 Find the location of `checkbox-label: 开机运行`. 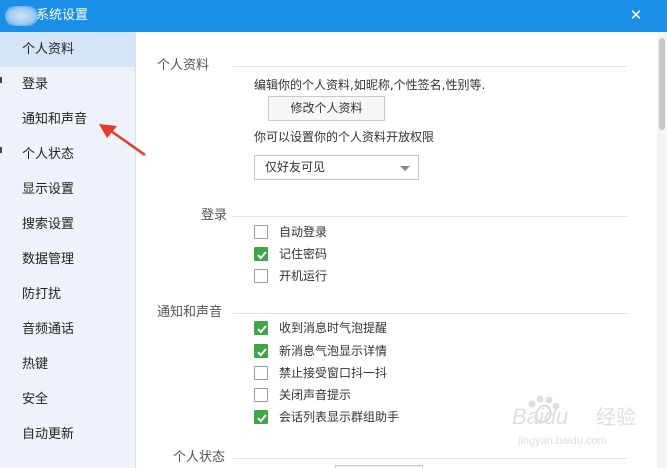

checkbox-label: 开机运行 is located at coordinates (303, 276).